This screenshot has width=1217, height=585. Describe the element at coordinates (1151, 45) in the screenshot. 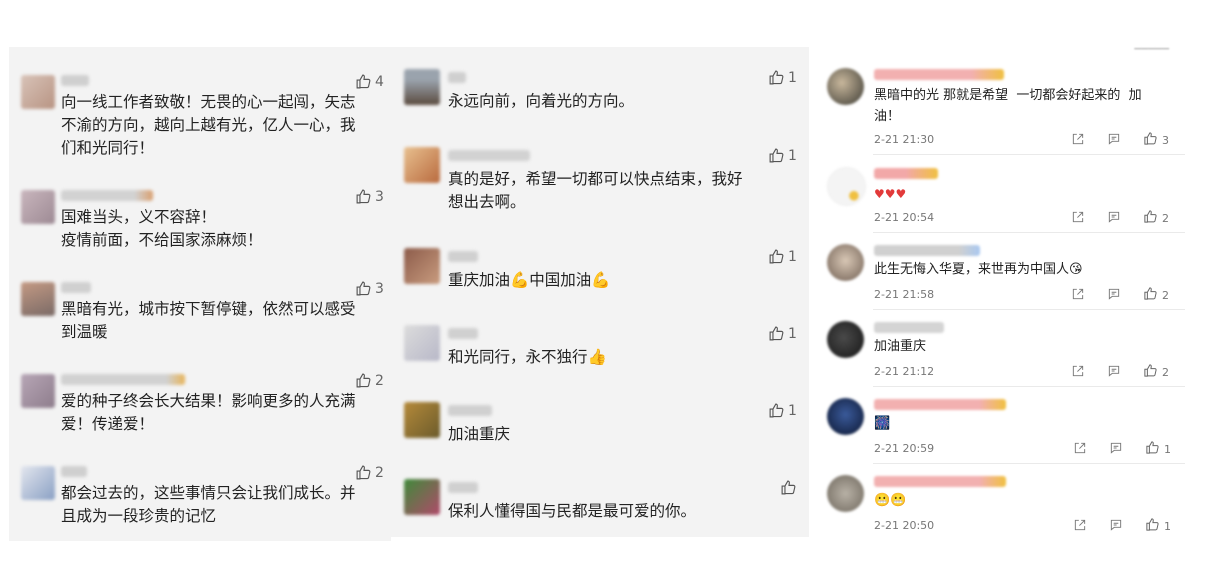

I see `sort-hint: ▁▁▁▁▁` at that location.